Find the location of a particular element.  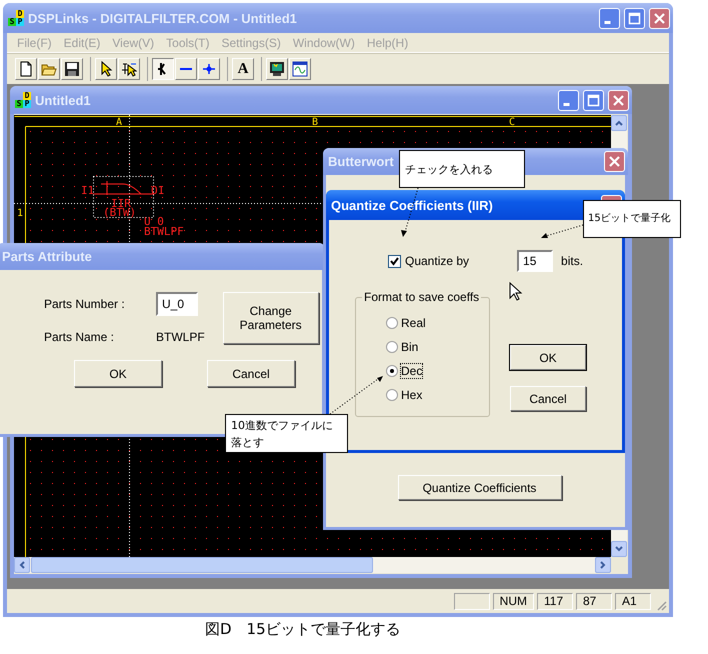

chevron-left-icon is located at coordinates (22, 565).